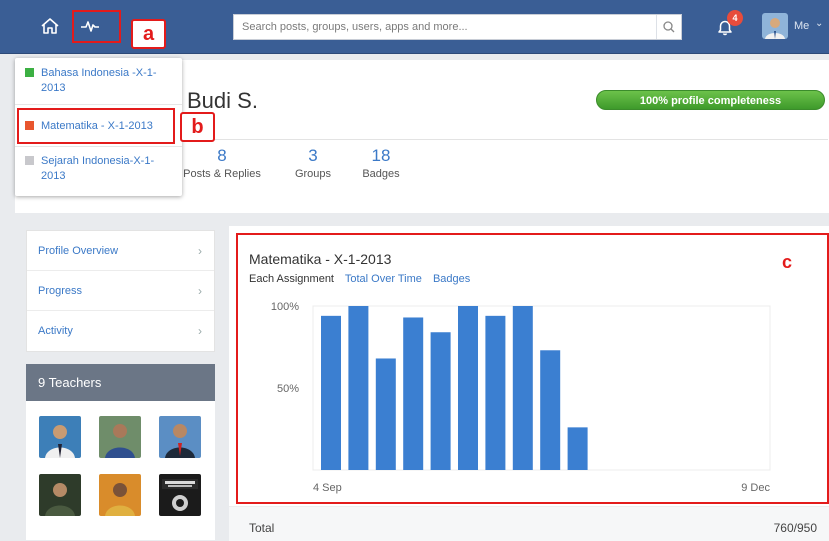  I want to click on stat-label: Badges, so click(381, 174).